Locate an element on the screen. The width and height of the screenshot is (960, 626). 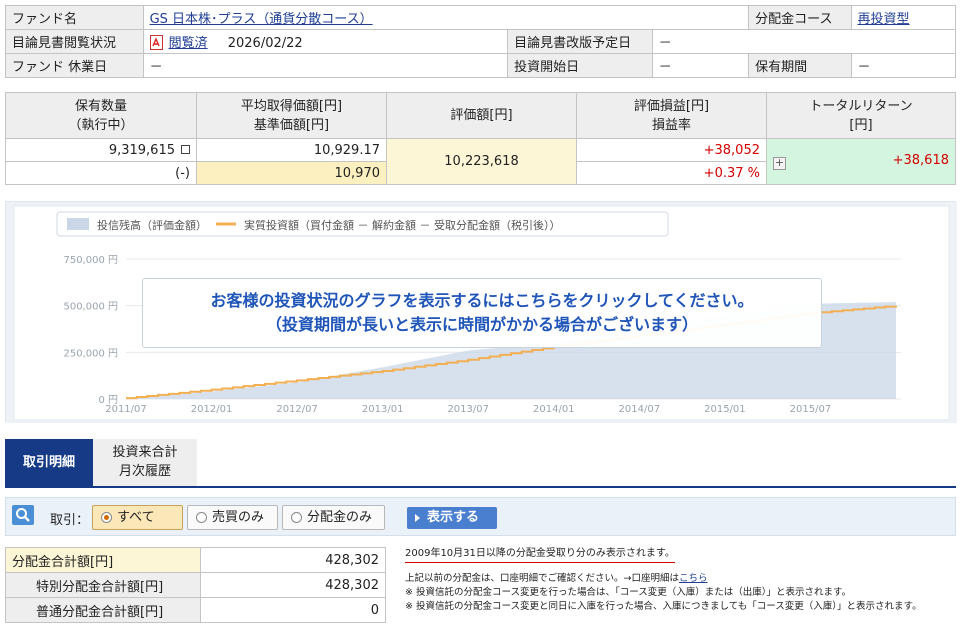
dividend-special-value: 428,302 is located at coordinates (293, 585).